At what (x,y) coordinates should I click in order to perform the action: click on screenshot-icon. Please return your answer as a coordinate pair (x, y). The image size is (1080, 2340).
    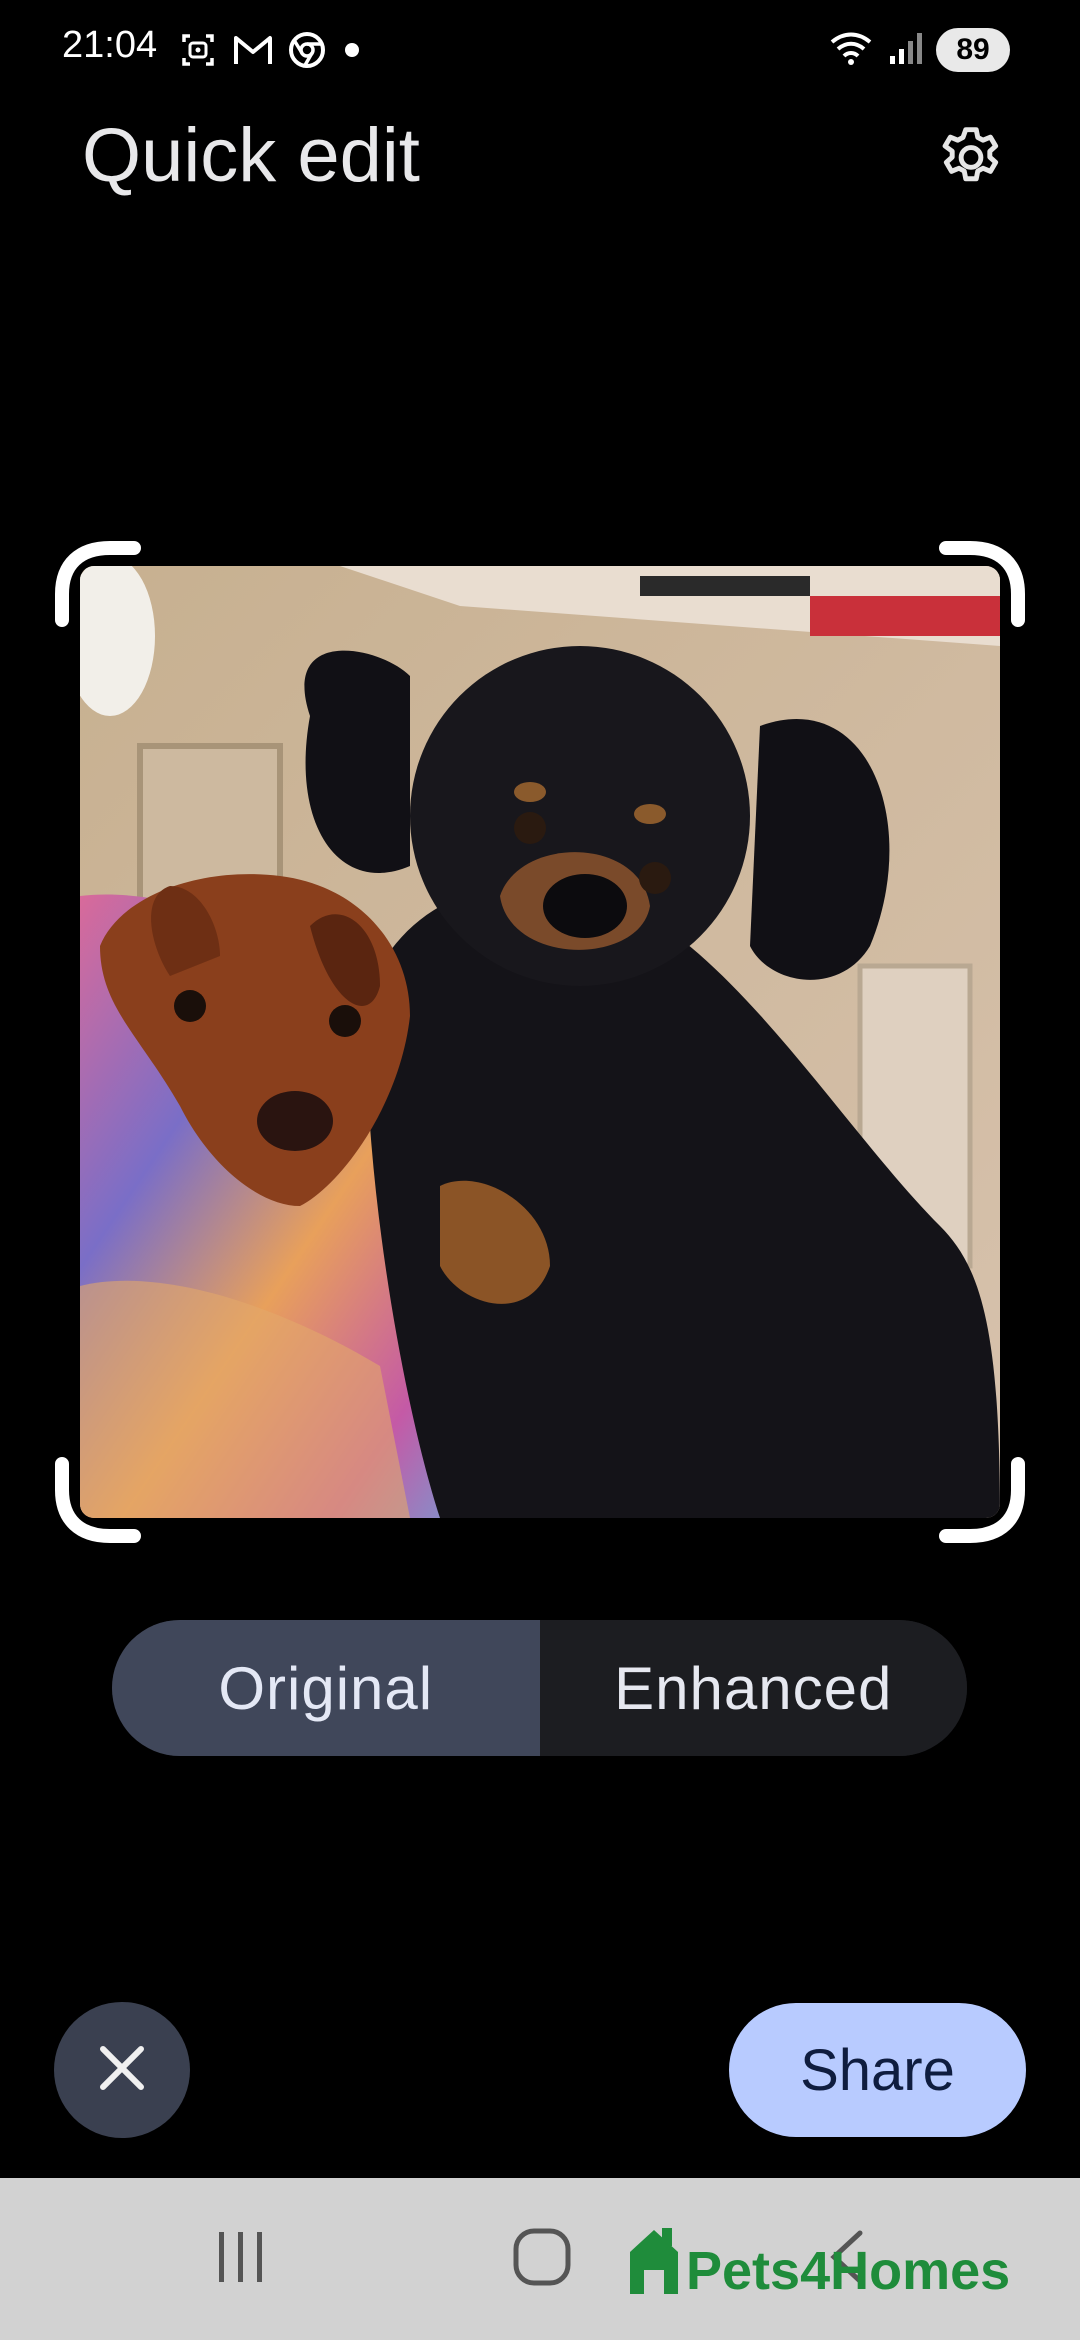
    Looking at the image, I should click on (198, 50).